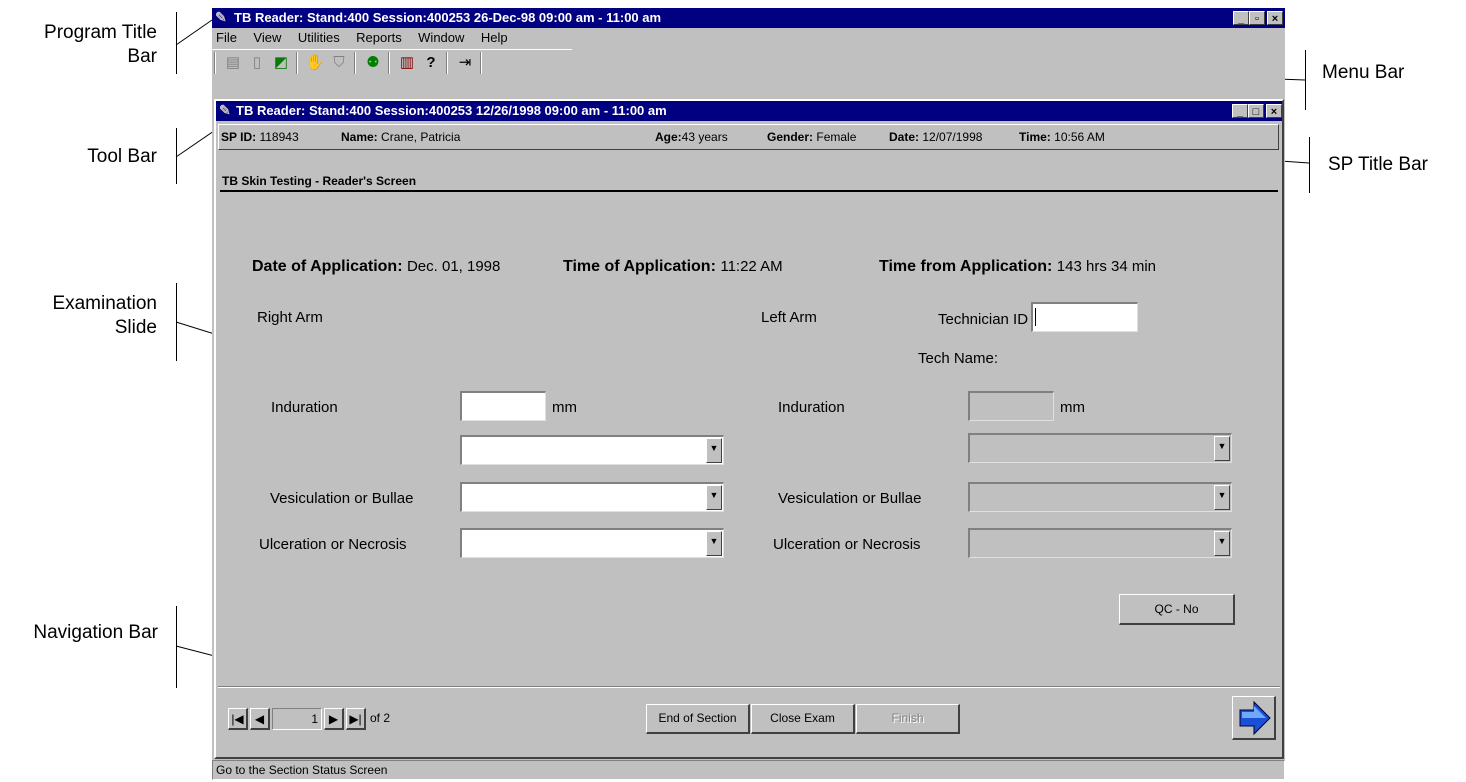 The image size is (1466, 782). I want to click on date-label: Date:, so click(904, 137).